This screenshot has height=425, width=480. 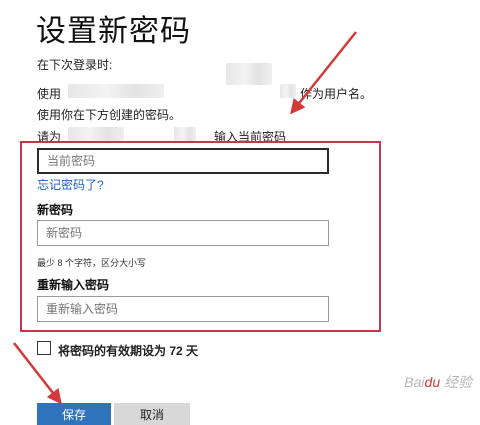 I want to click on arrow-icon-top, so click(x=323, y=73).